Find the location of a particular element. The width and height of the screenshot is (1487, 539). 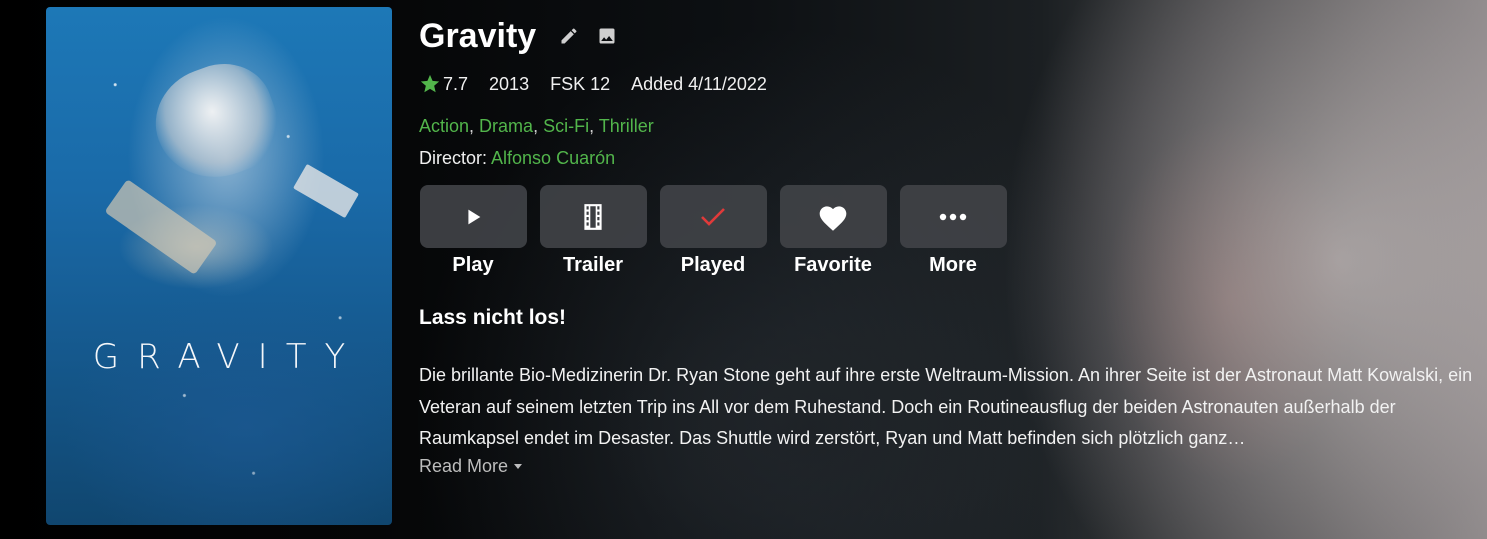

more-icon is located at coordinates (953, 216).